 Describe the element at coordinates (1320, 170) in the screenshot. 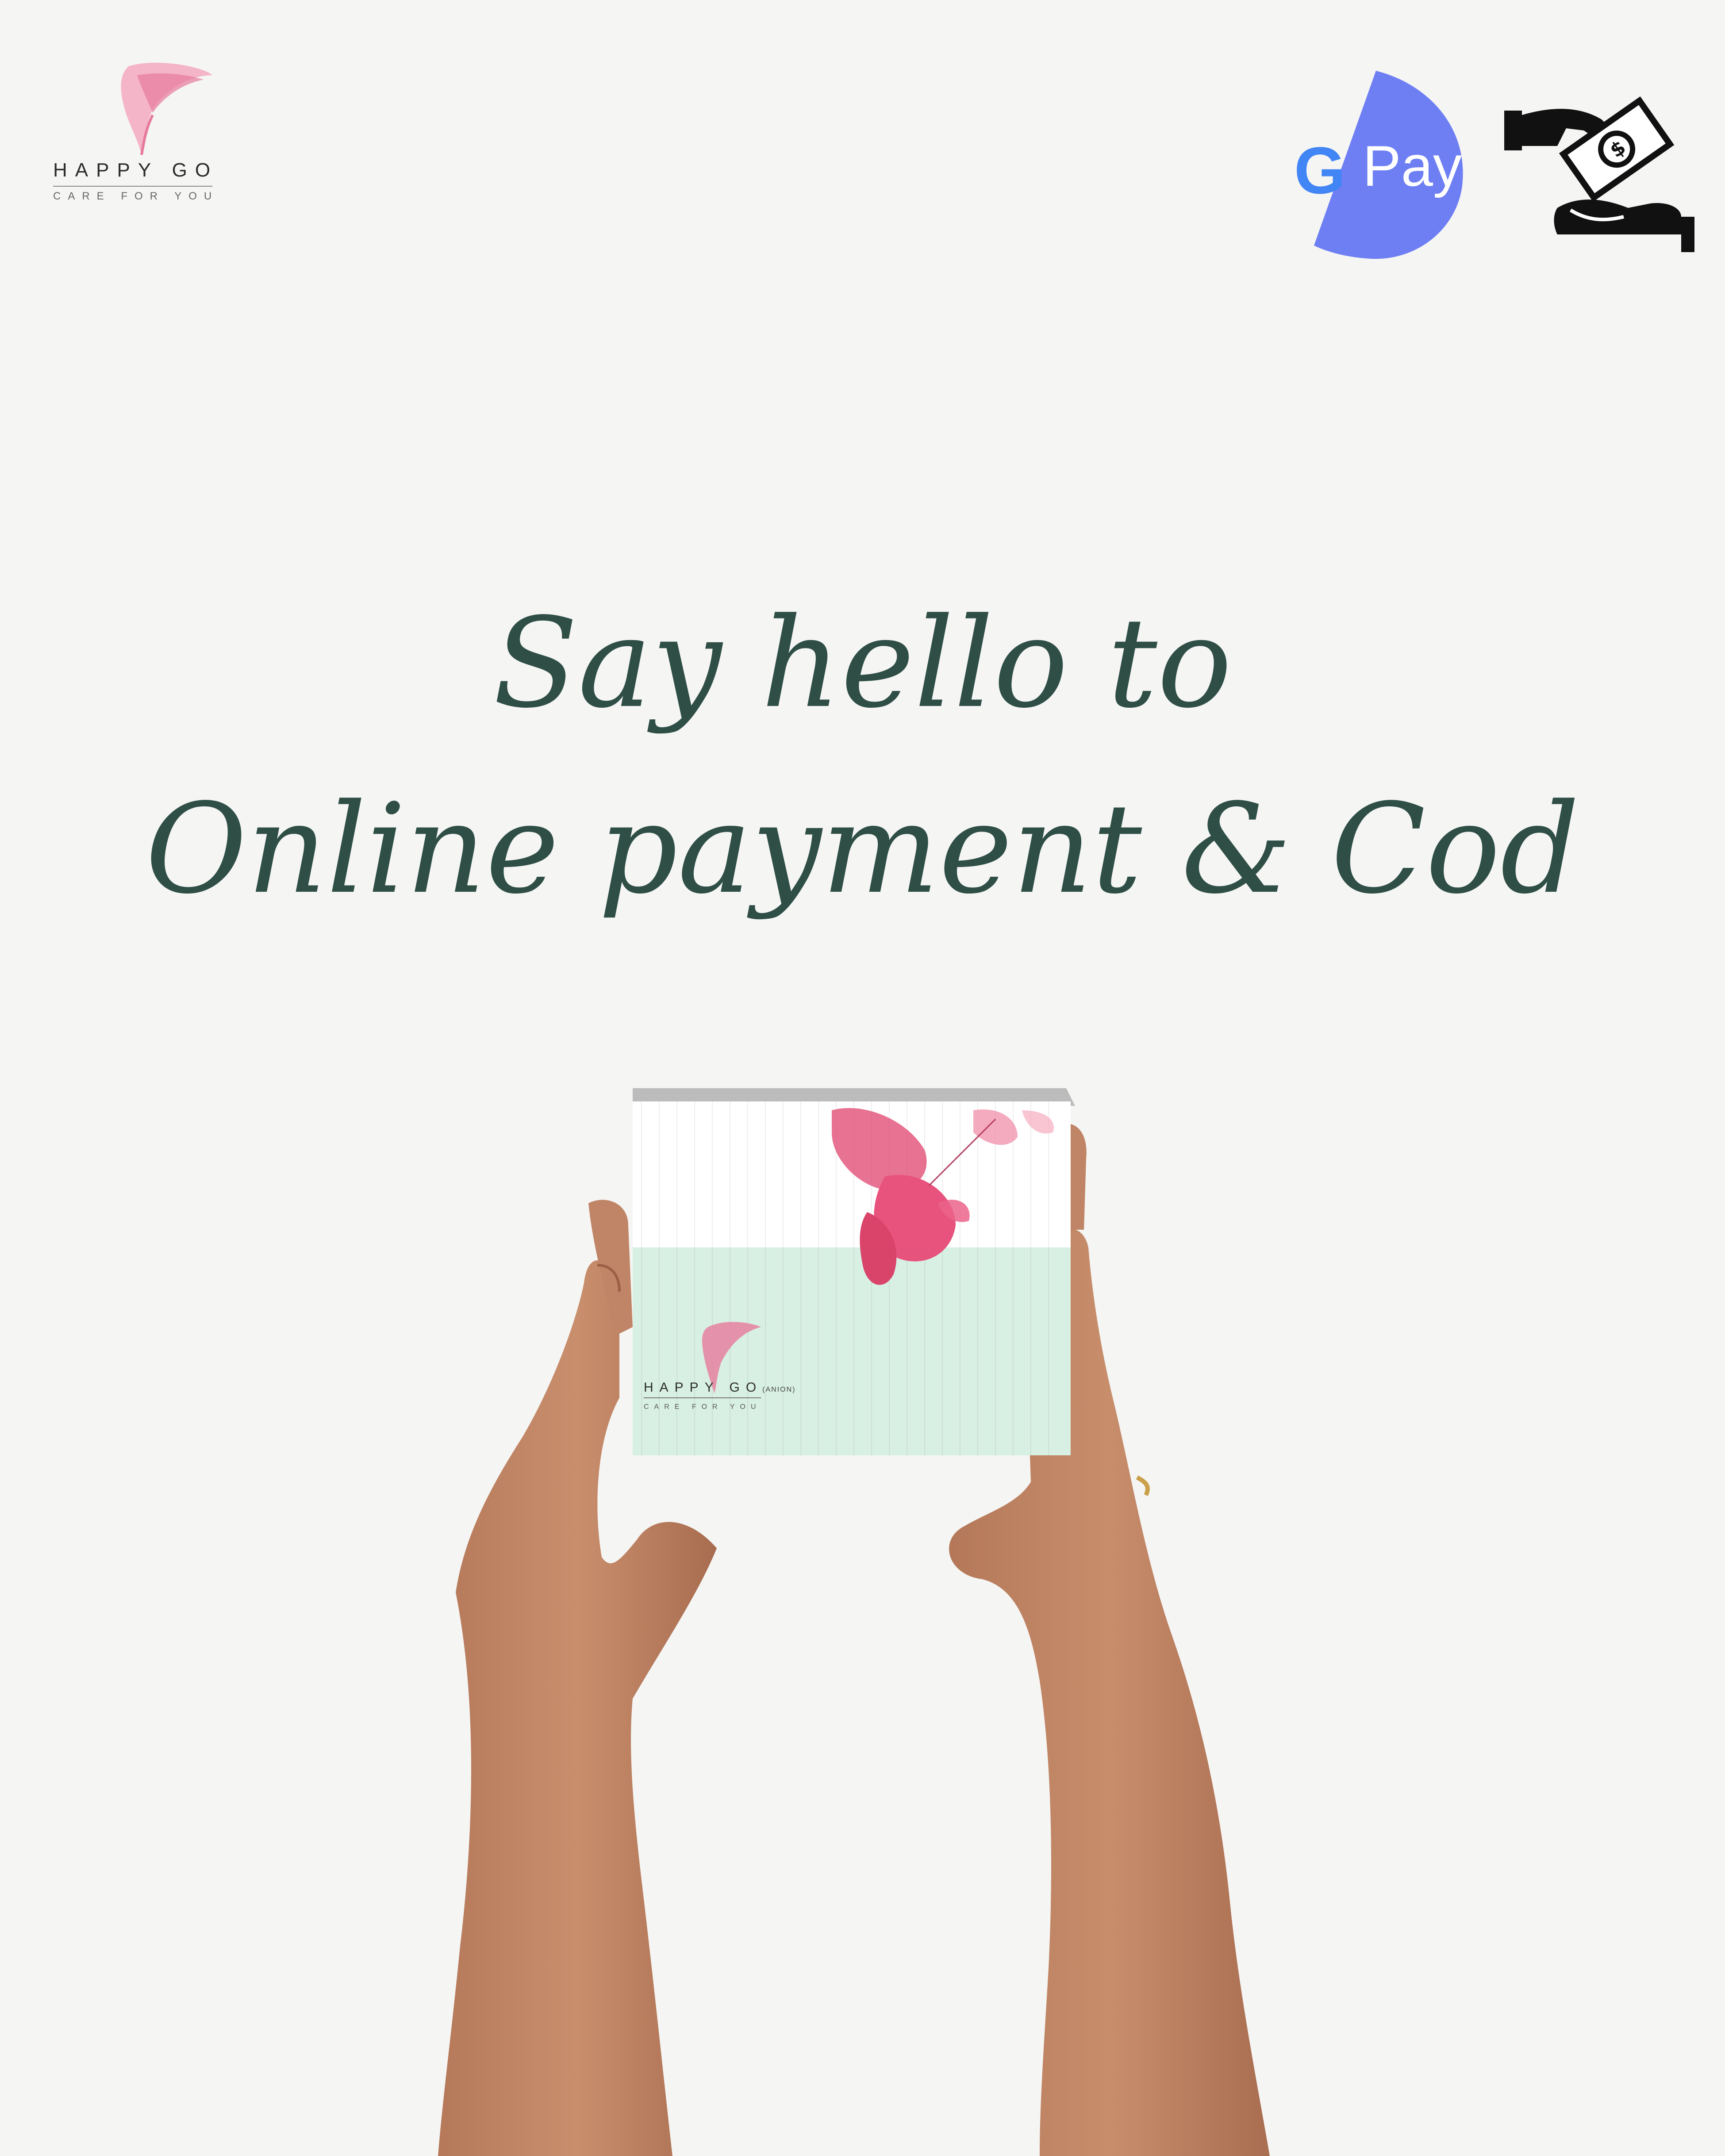

I see `google-g-letter: G` at that location.